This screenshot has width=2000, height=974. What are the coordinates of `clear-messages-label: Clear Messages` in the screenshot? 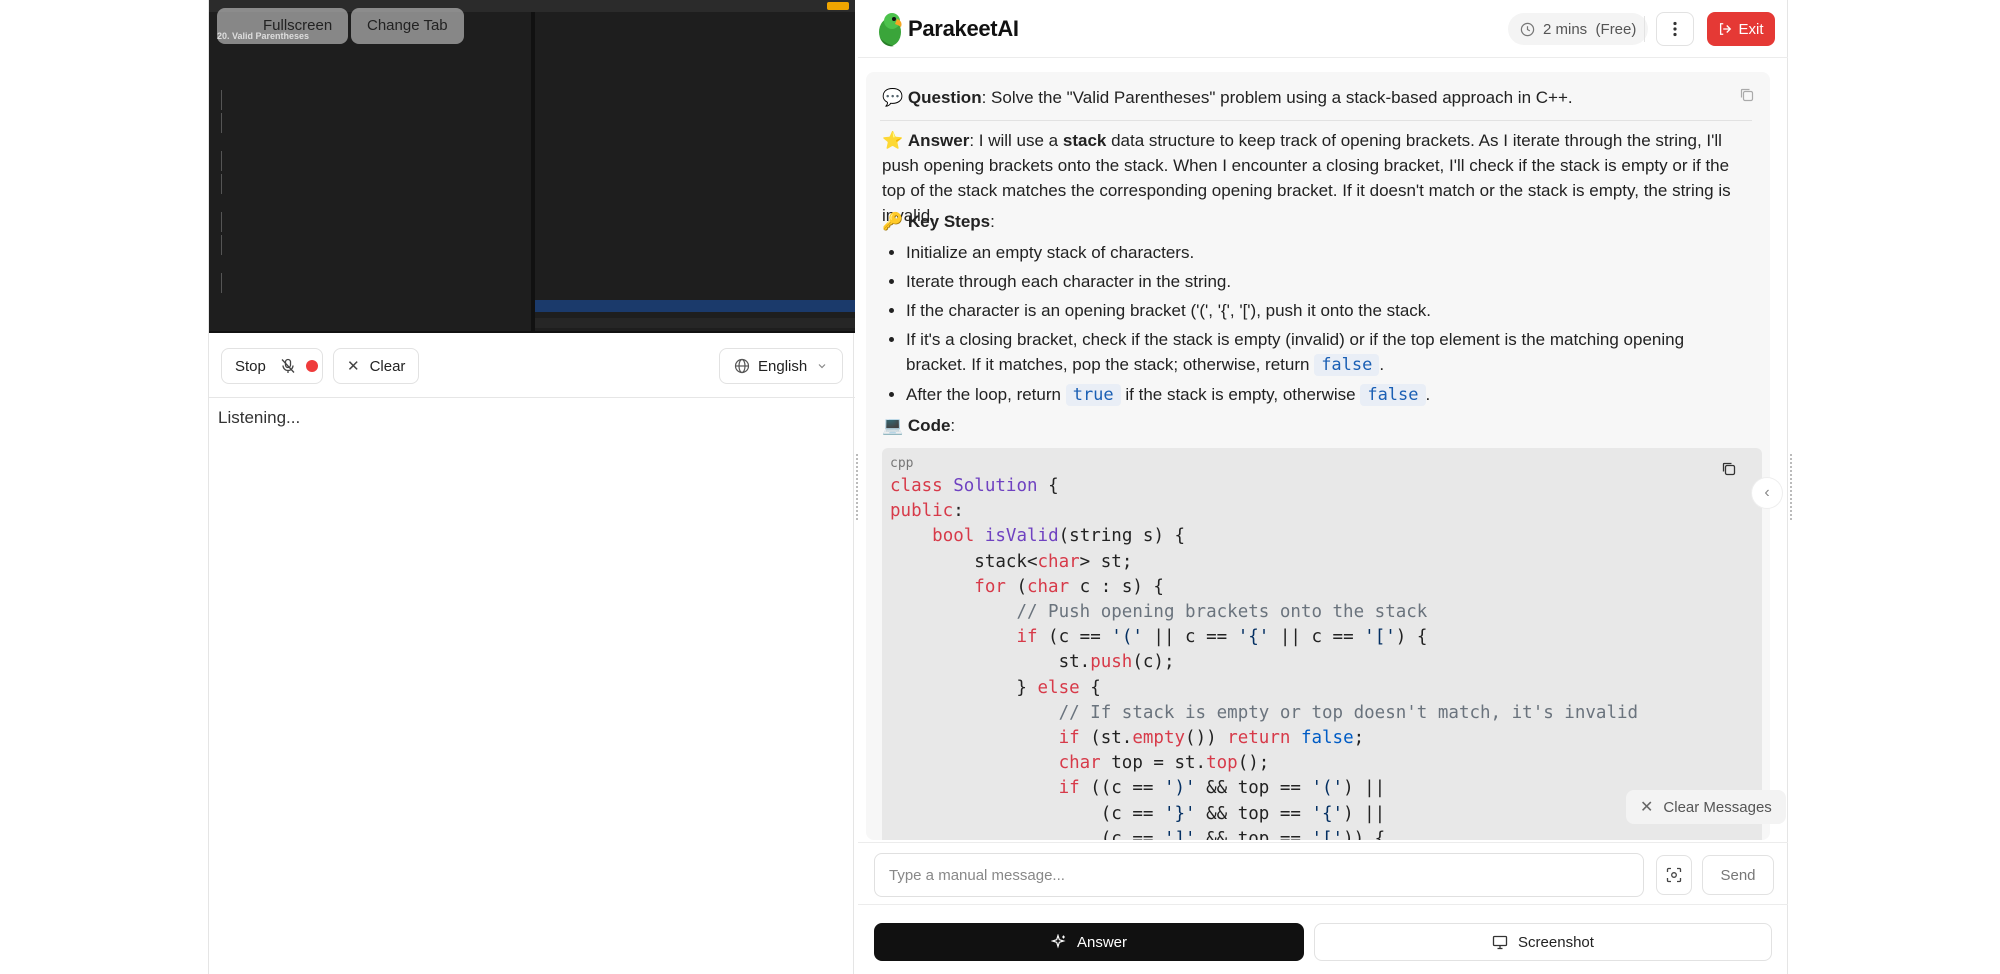 It's located at (1717, 807).